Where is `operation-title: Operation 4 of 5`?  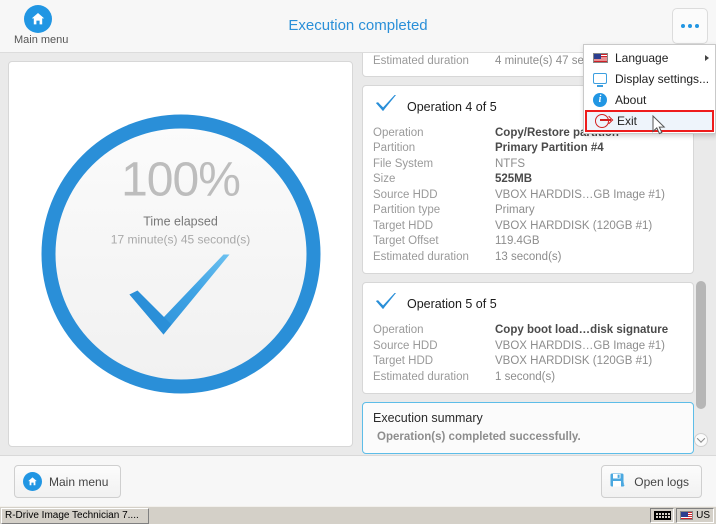
operation-title: Operation 4 of 5 is located at coordinates (452, 106).